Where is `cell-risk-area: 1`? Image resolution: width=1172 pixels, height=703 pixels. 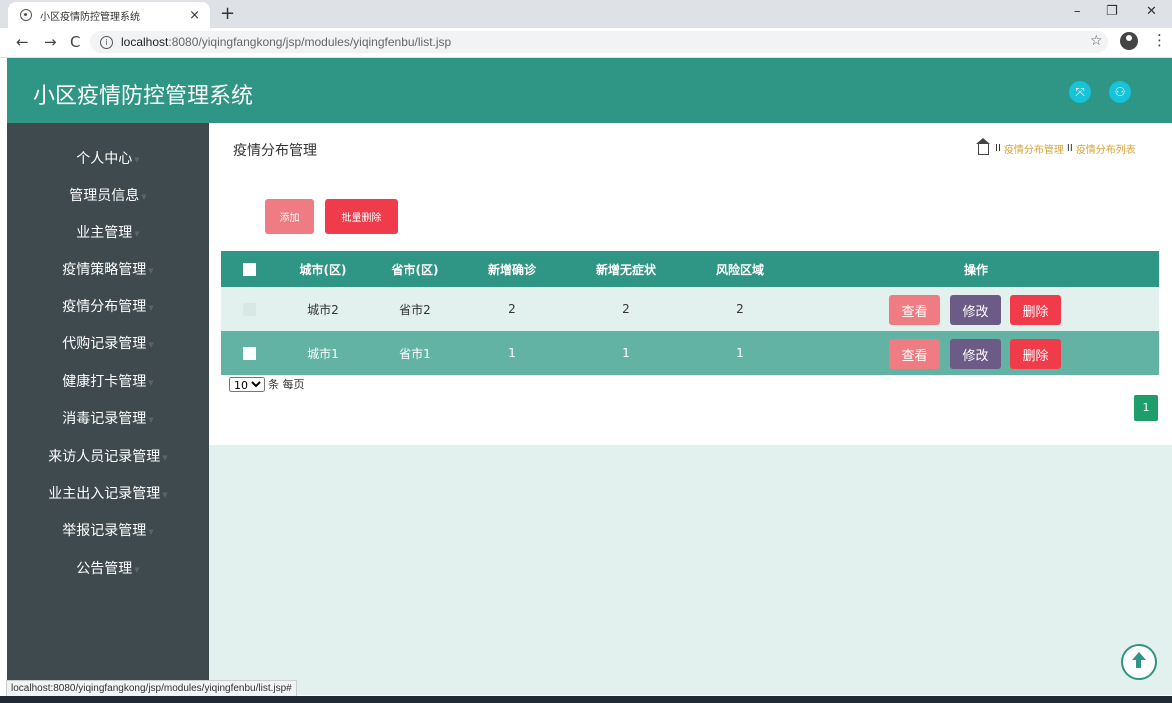
cell-risk-area: 1 is located at coordinates (740, 353).